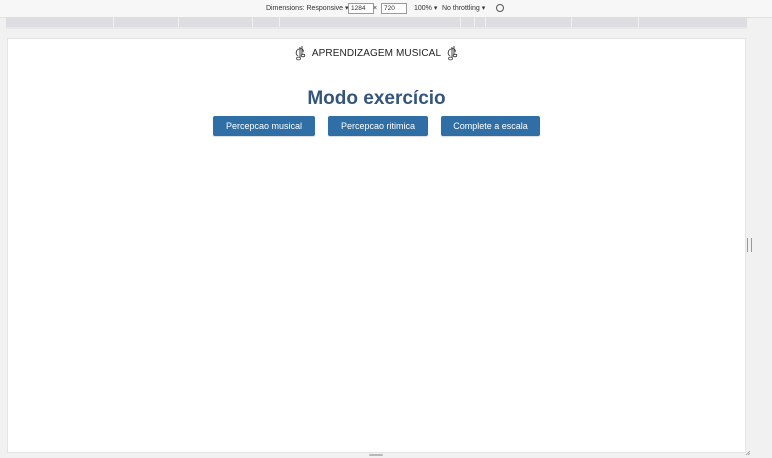  I want to click on zoom-dropdown: 100% ▾, so click(425, 8).